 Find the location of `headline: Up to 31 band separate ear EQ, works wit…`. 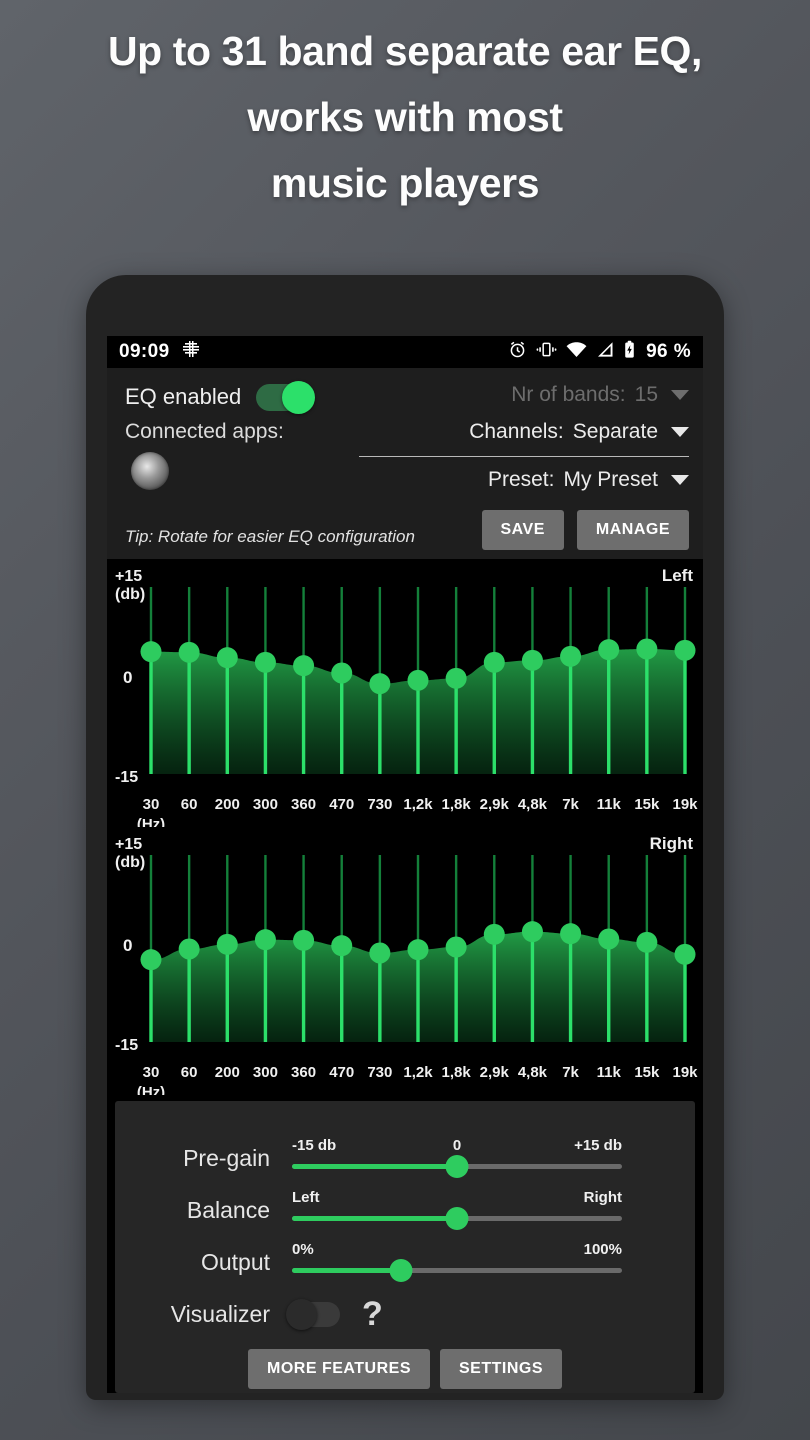

headline: Up to 31 band separate ear EQ, works wit… is located at coordinates (405, 117).